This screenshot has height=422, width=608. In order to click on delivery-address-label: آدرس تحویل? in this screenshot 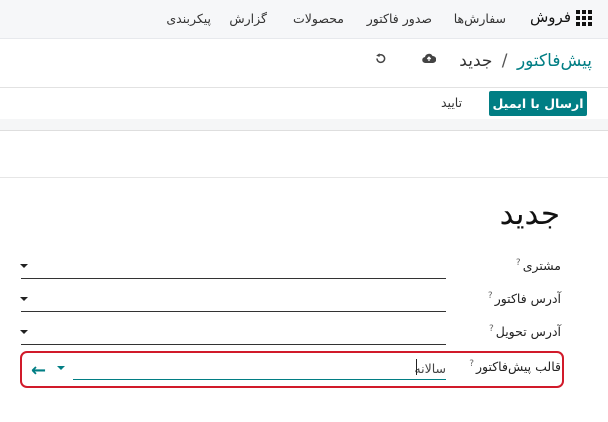, I will do `click(524, 332)`.